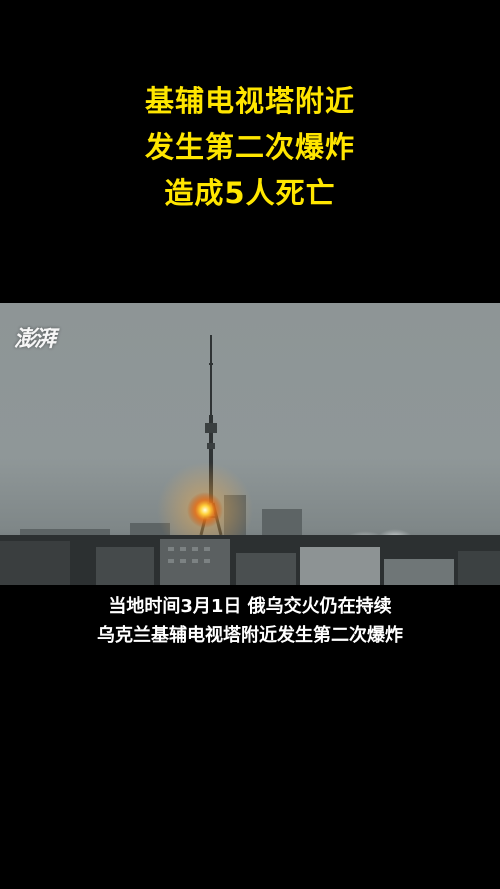 The height and width of the screenshot is (889, 500). What do you see at coordinates (205, 510) in the screenshot?
I see `explosion-flash` at bounding box center [205, 510].